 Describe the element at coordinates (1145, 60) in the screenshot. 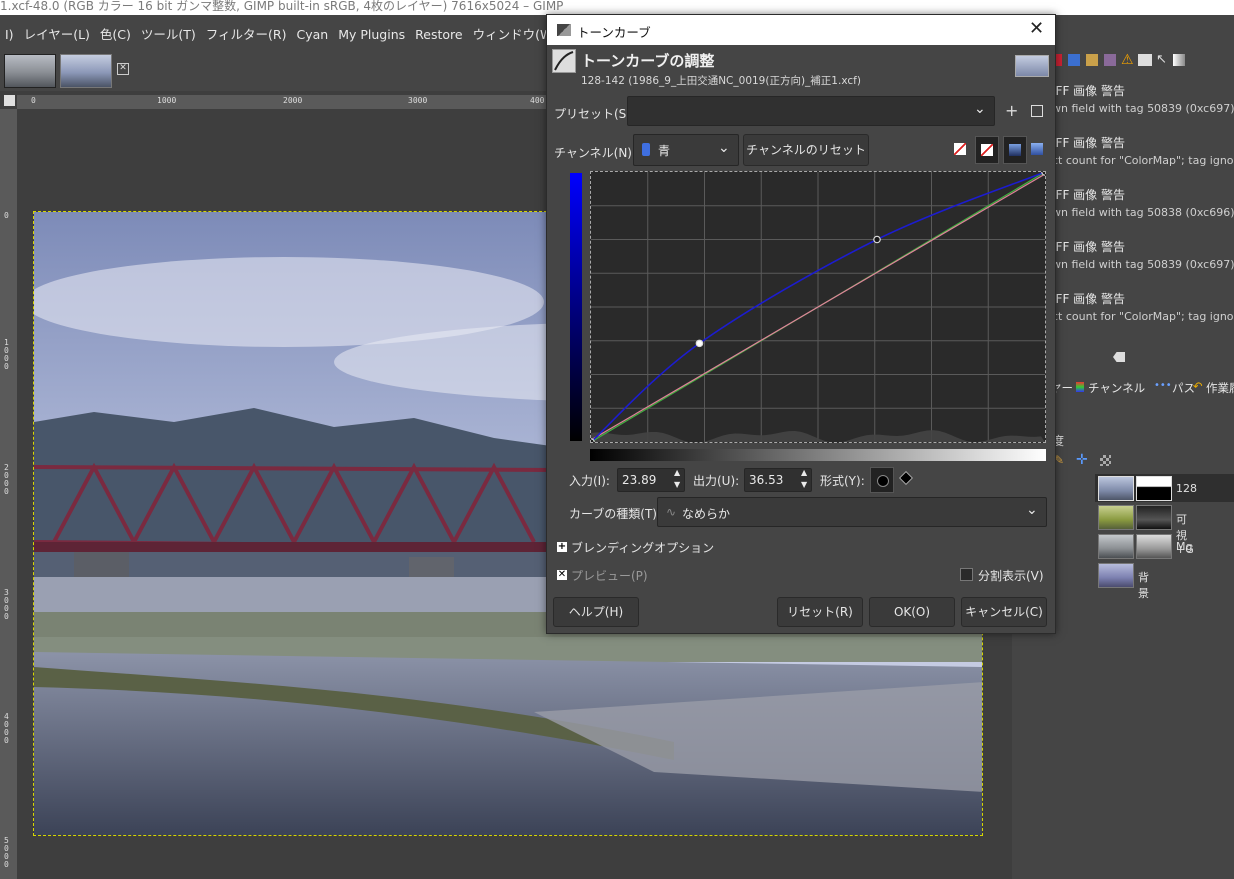

I see `tool-options-icon` at that location.